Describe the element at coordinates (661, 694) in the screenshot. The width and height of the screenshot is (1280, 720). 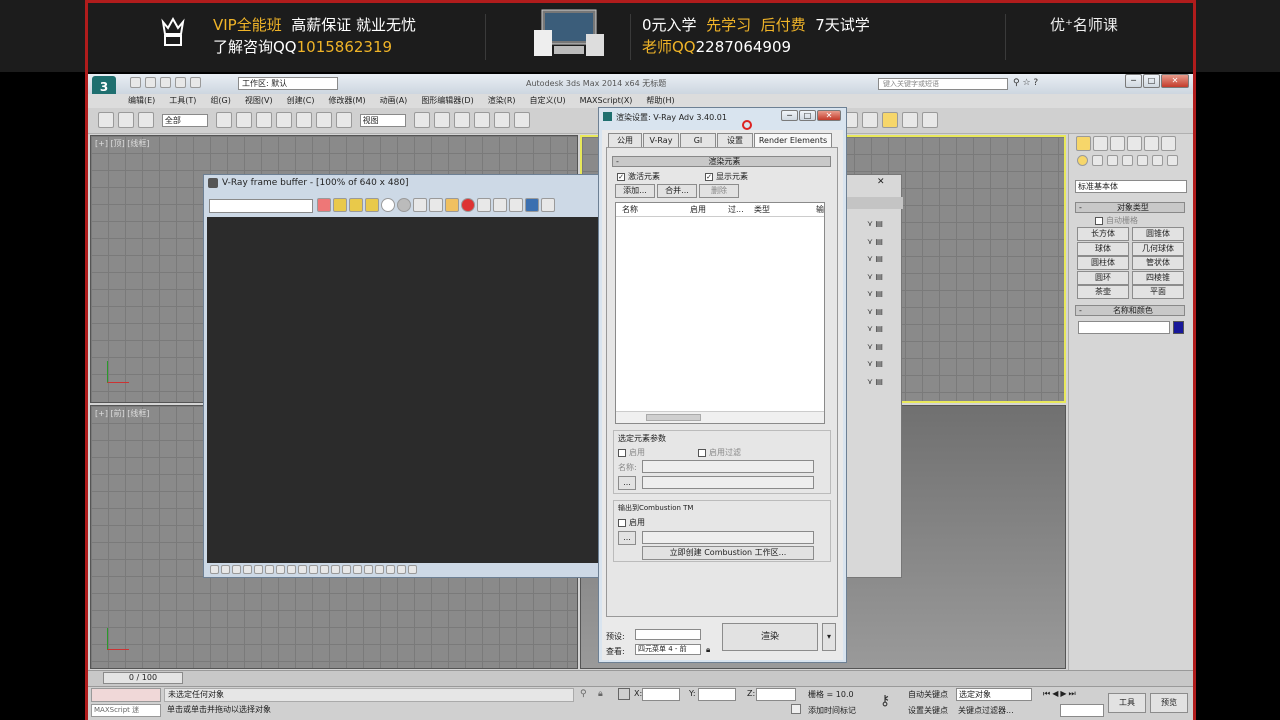
I see `x-coordinate-field` at that location.